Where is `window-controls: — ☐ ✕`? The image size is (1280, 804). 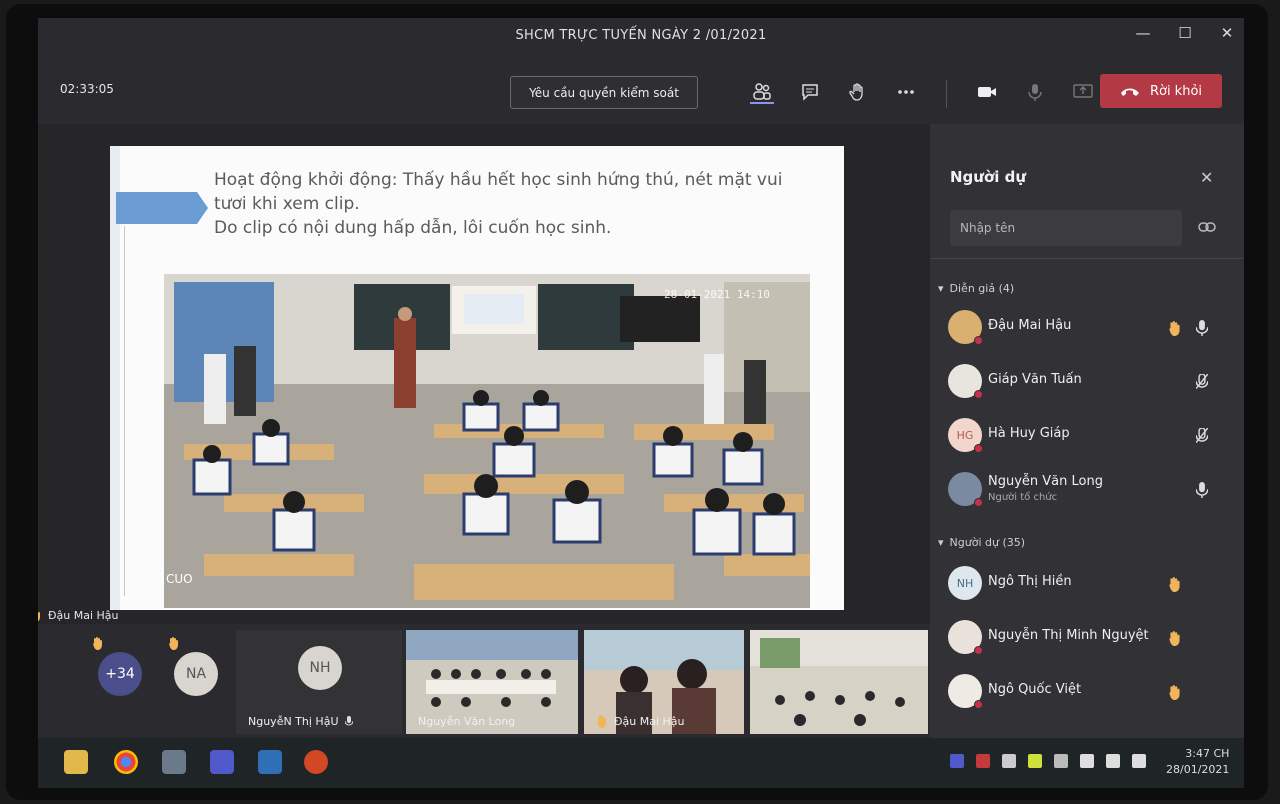 window-controls: — ☐ ✕ is located at coordinates (1185, 33).